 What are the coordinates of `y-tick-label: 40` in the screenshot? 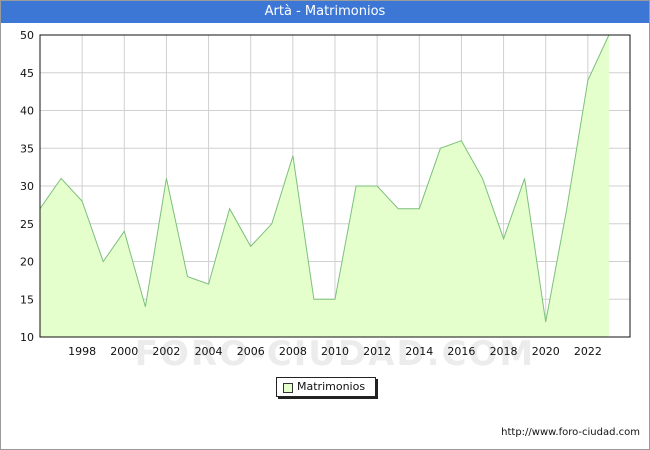 It's located at (27, 111).